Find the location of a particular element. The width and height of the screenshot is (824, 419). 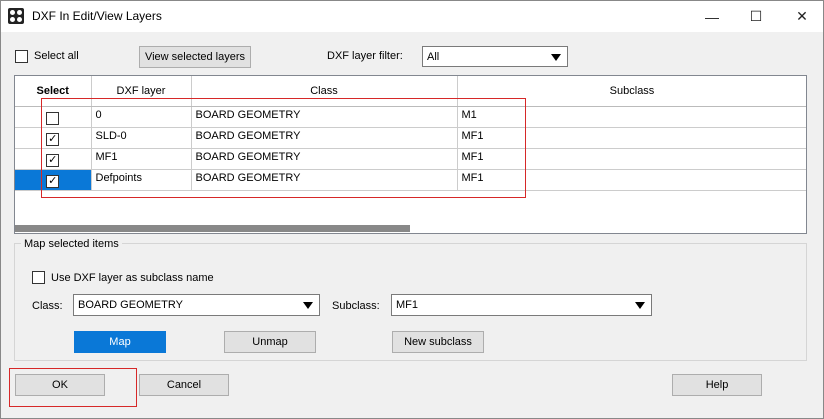

close-button: ✕ is located at coordinates (801, 16).